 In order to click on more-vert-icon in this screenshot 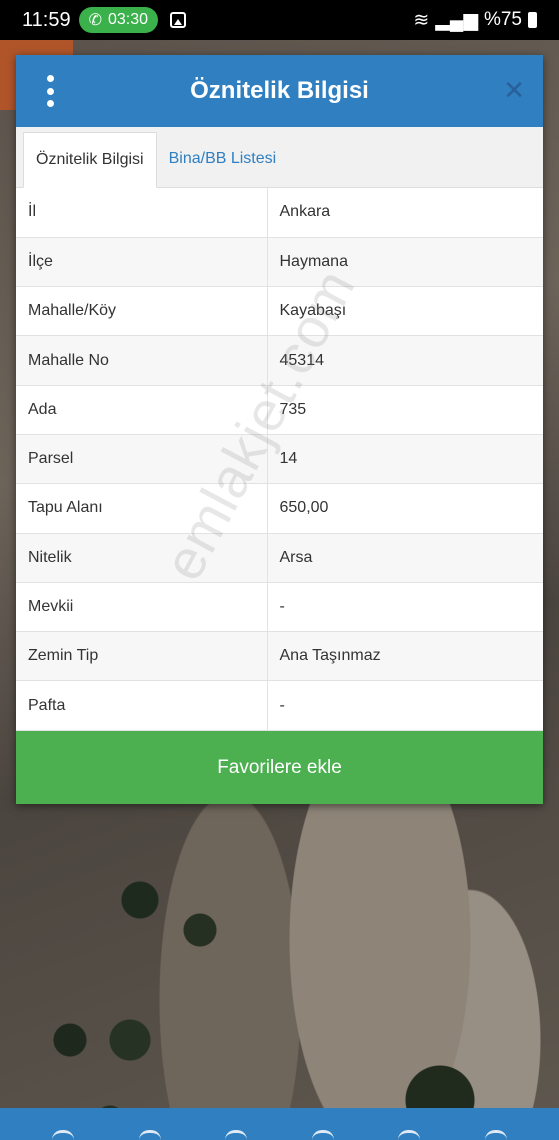, I will do `click(50, 91)`.